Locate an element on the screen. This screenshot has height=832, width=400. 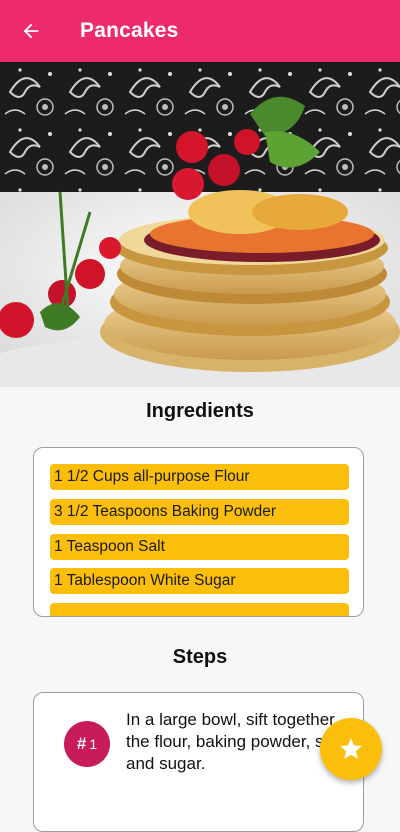
arrow-left-icon is located at coordinates (31, 31).